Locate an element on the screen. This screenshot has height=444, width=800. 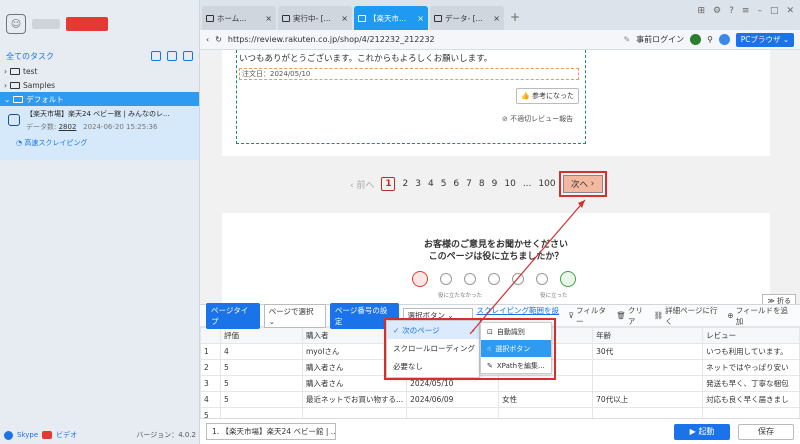
page-link: 10 is located at coordinates (509, 184).